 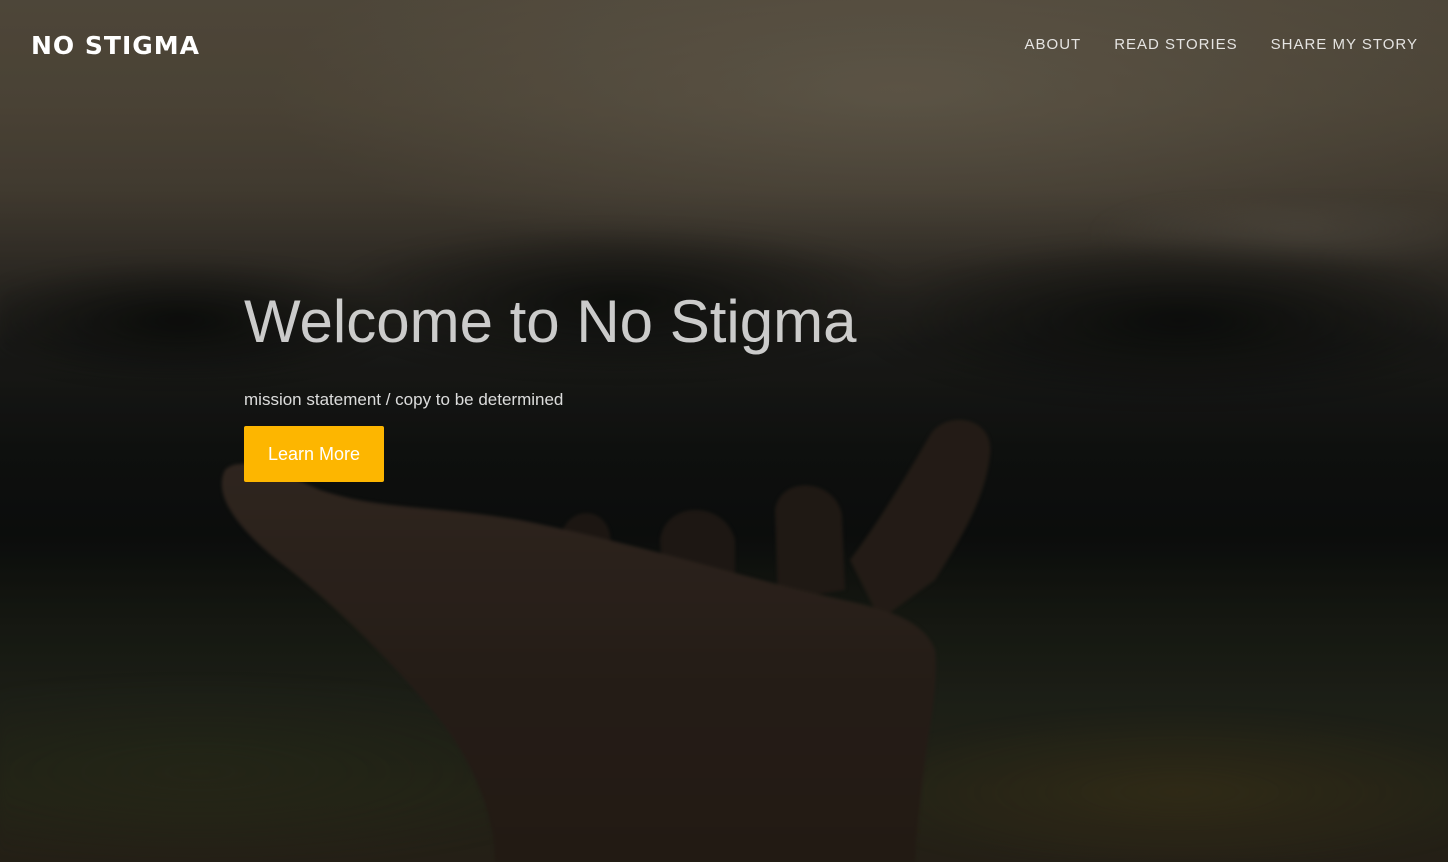 I want to click on nav-item-read-stories: READ STORIES, so click(x=1175, y=45).